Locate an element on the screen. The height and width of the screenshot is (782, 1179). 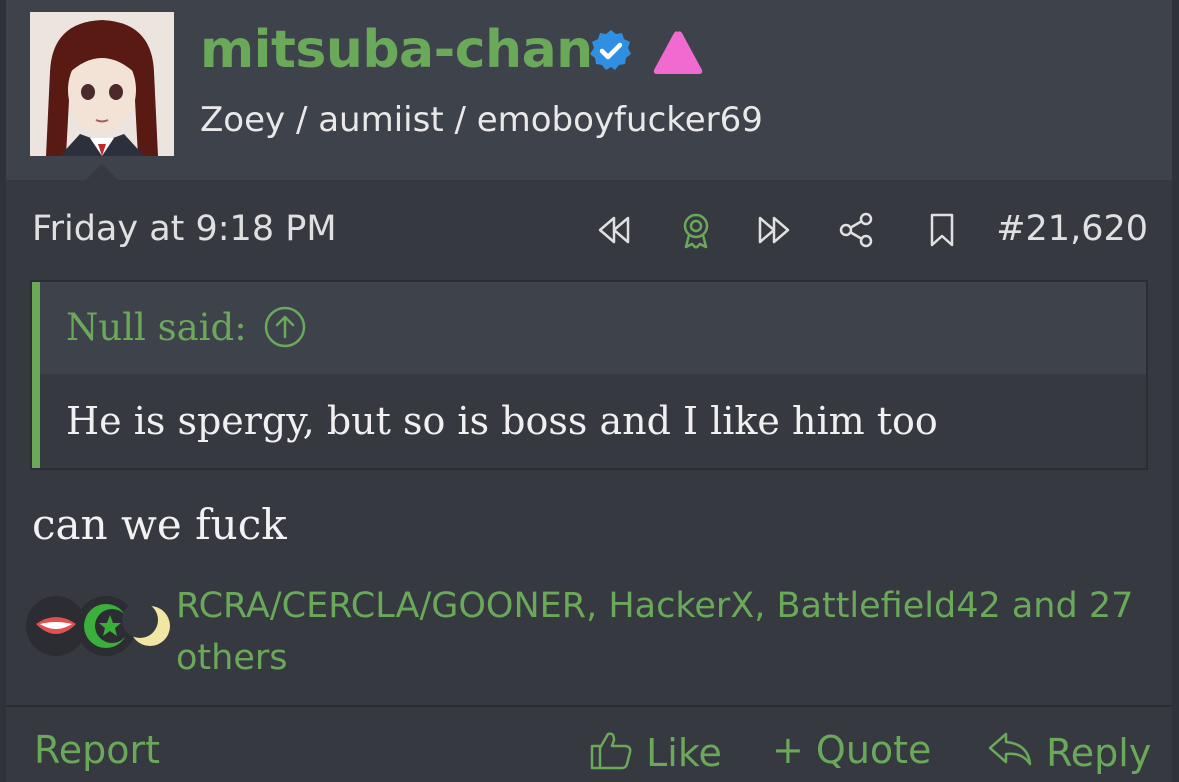
reaction-icons is located at coordinates (101, 631).